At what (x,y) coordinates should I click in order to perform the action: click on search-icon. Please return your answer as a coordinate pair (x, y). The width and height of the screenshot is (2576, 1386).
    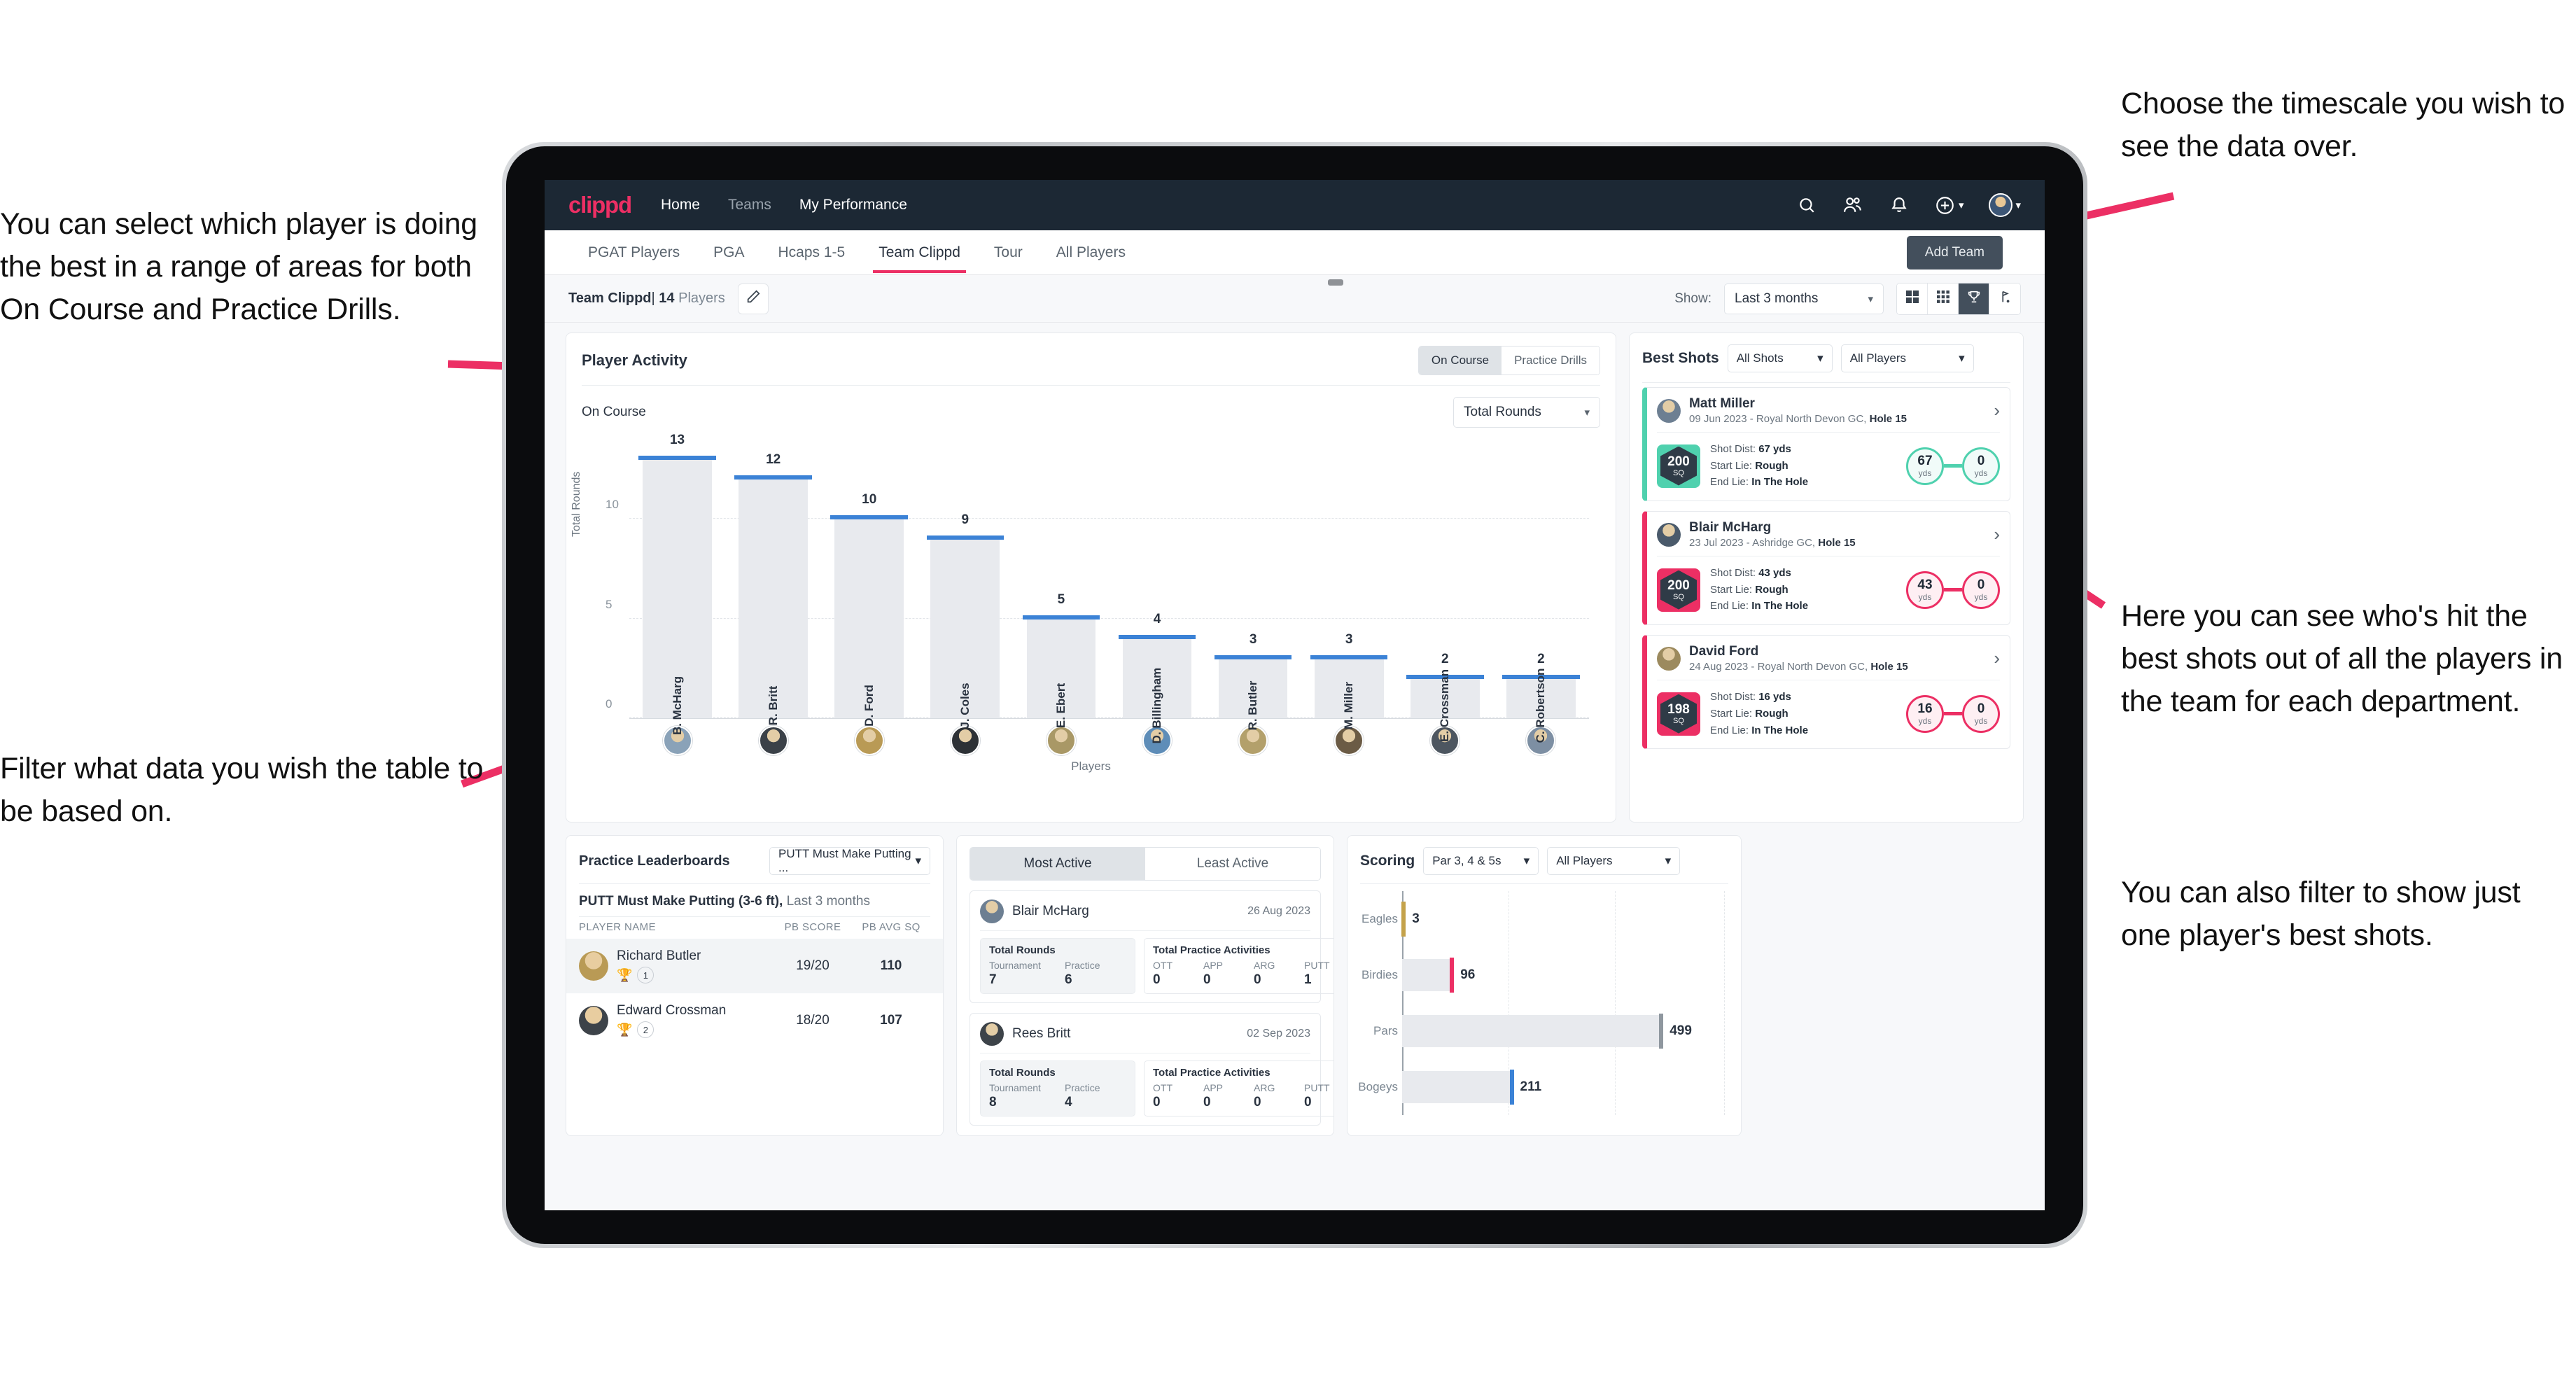
    Looking at the image, I should click on (1806, 205).